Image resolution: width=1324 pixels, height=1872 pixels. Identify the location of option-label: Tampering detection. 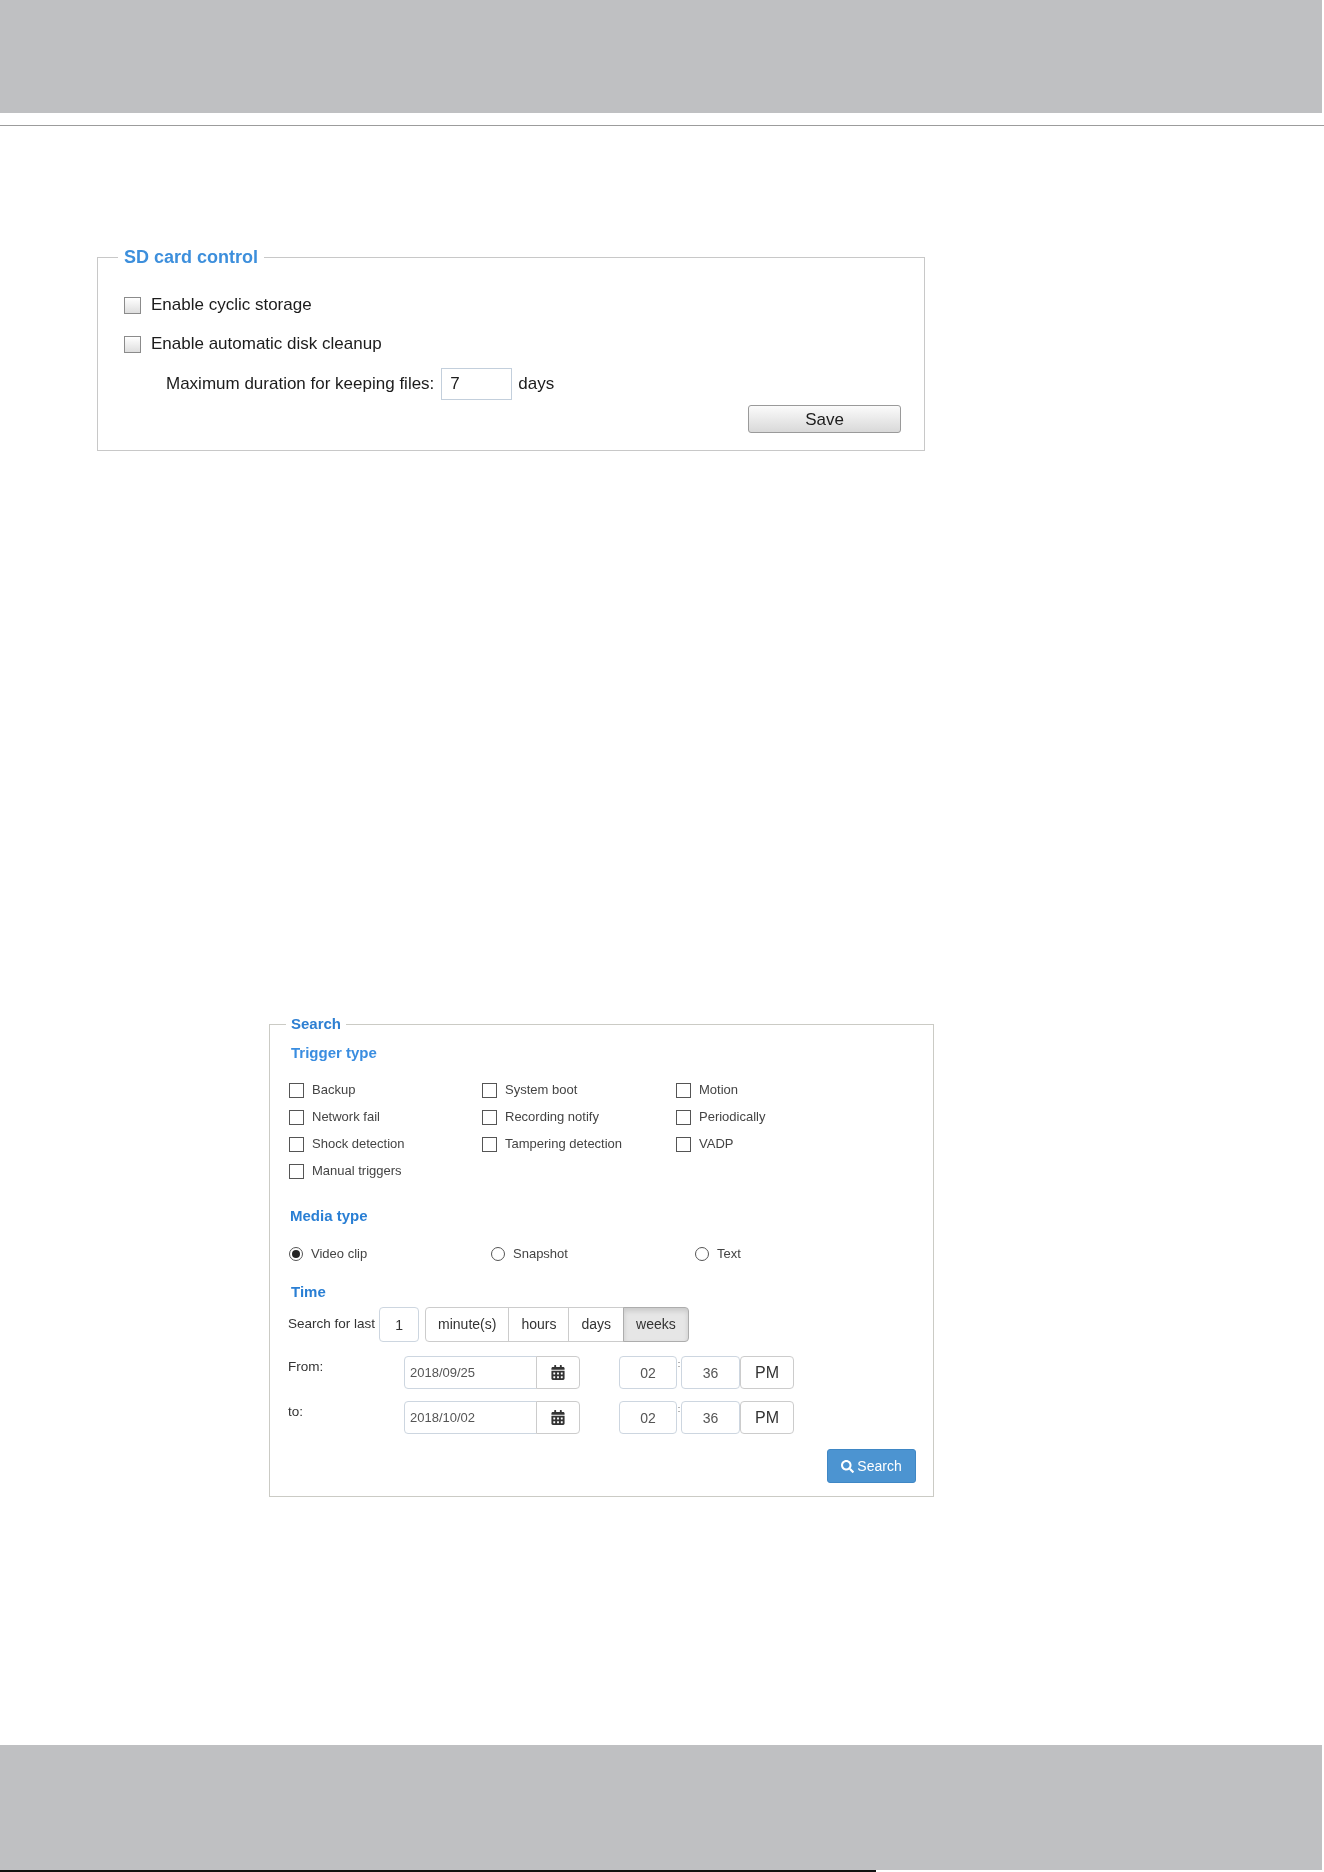
(564, 1144).